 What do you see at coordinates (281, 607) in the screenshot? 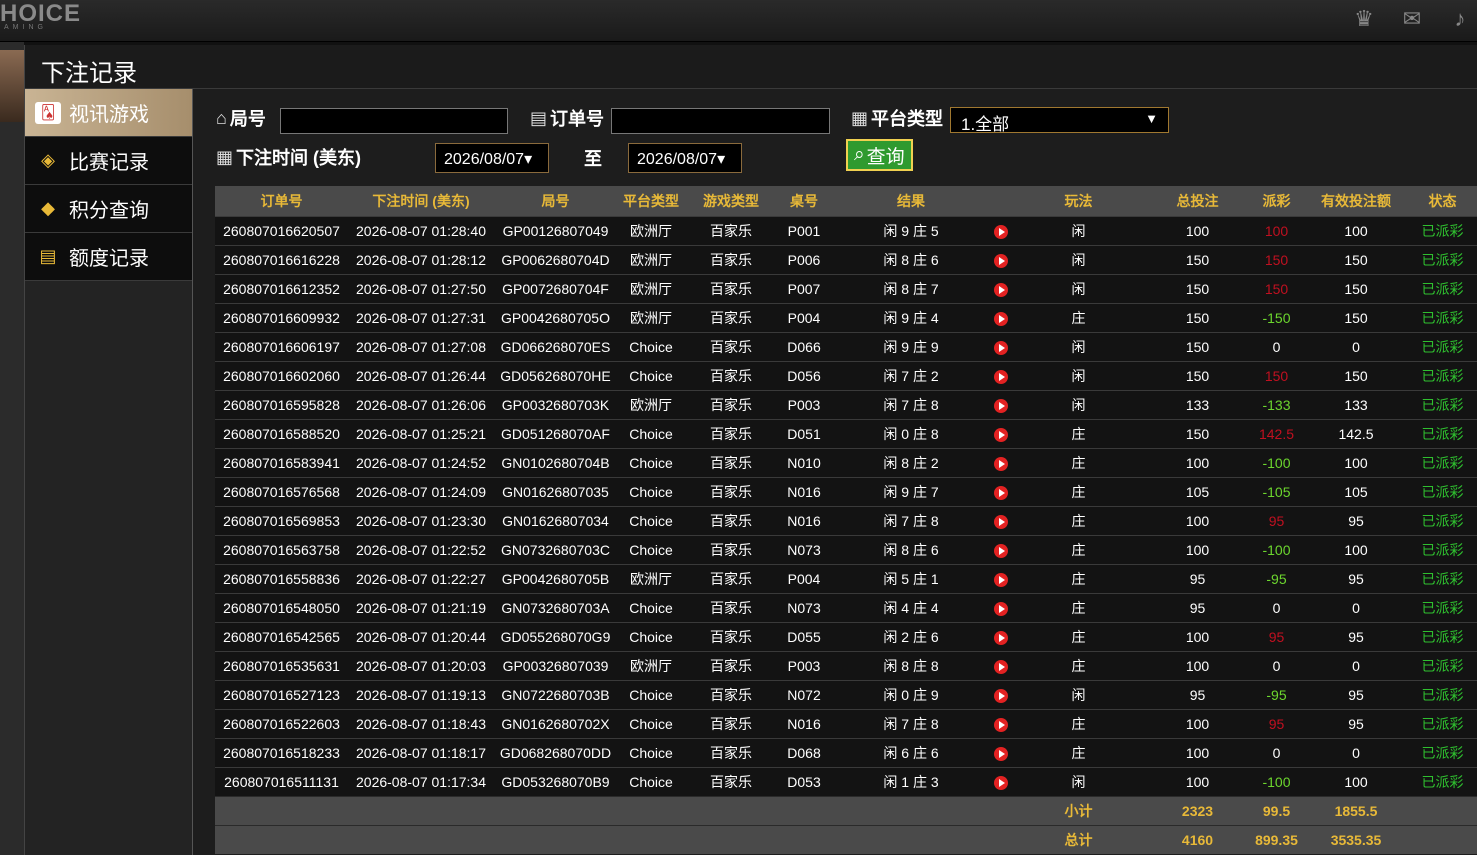
I see `order-number: 260807016548050` at bounding box center [281, 607].